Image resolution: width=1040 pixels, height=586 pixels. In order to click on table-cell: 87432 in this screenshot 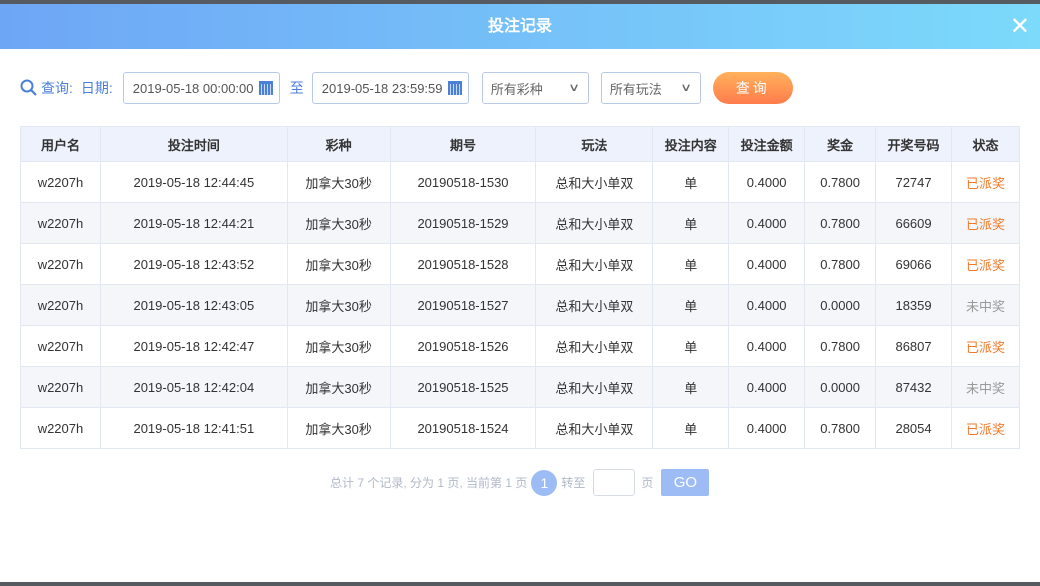, I will do `click(914, 387)`.